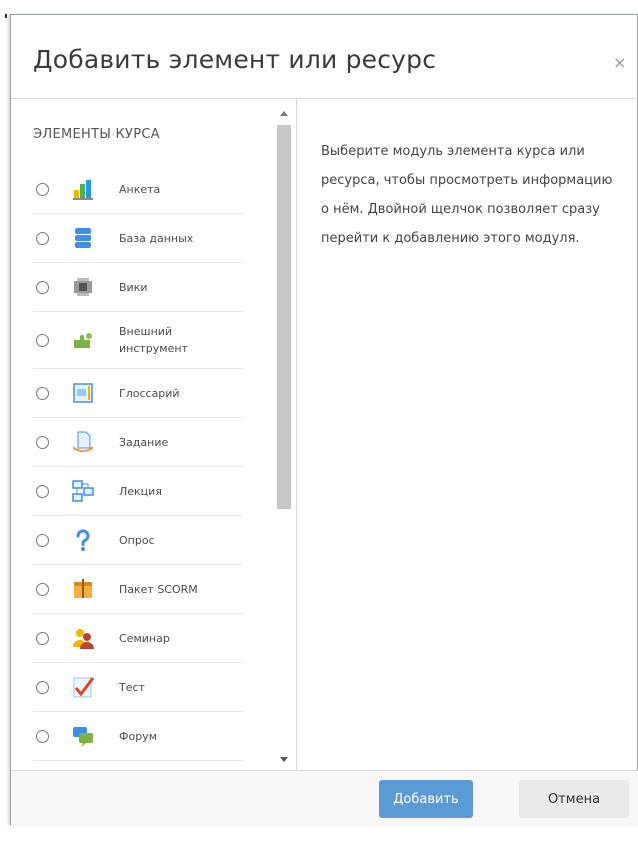 This screenshot has height=841, width=638. Describe the element at coordinates (83, 442) in the screenshot. I see `assignment-icon` at that location.